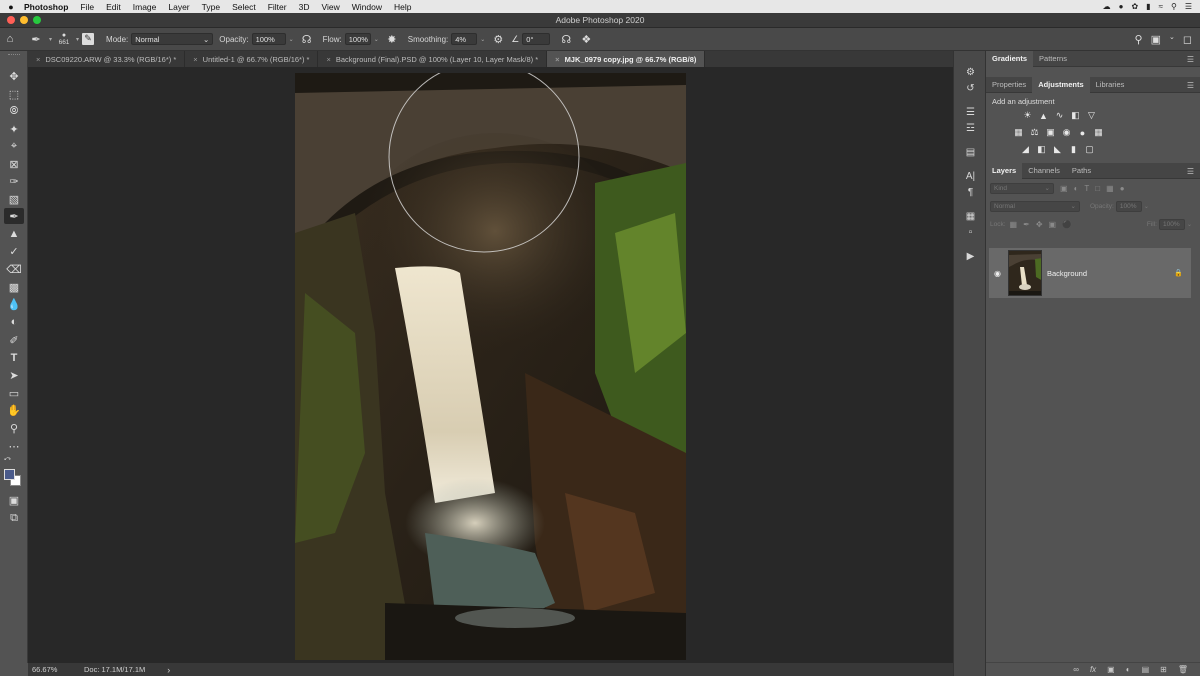 This screenshot has height=676, width=1200. I want to click on status-menu-arrow: ›, so click(157, 670).